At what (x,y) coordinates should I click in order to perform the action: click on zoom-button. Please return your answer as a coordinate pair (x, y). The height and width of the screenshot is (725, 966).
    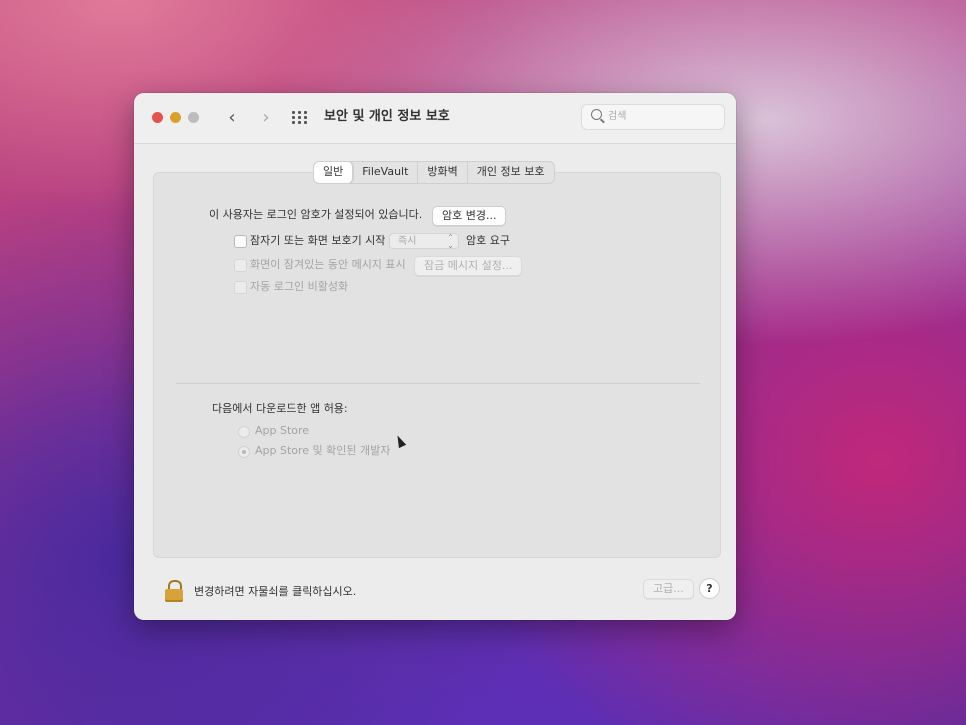
    Looking at the image, I should click on (193, 117).